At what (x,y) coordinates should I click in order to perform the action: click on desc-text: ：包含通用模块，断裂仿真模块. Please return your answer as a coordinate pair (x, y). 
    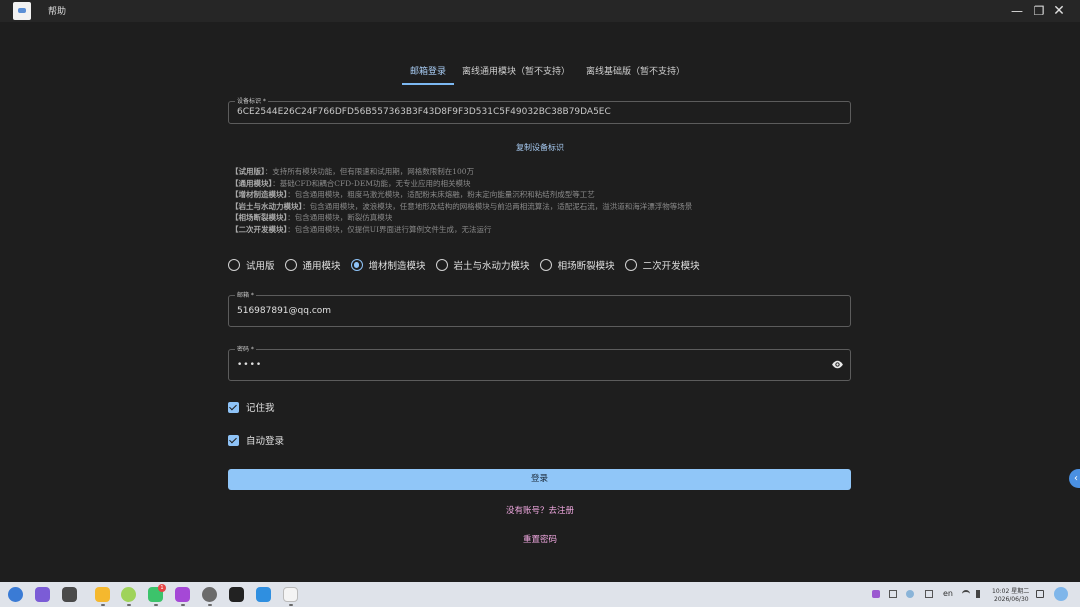
    Looking at the image, I should click on (340, 217).